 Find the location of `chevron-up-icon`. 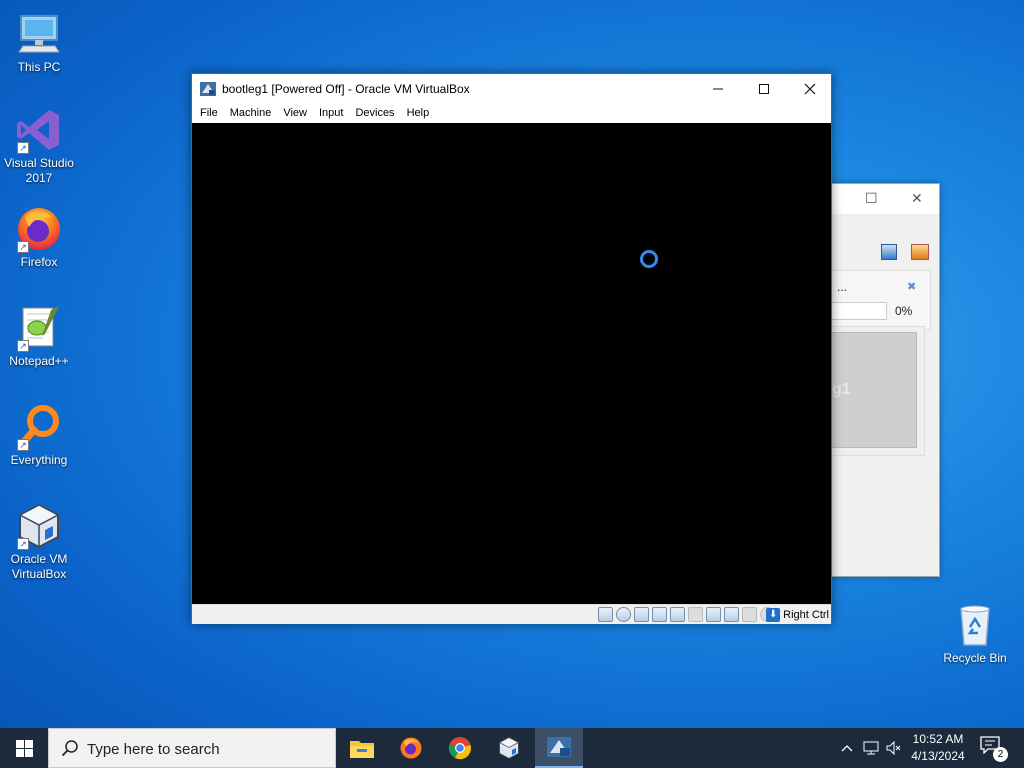

chevron-up-icon is located at coordinates (847, 748).